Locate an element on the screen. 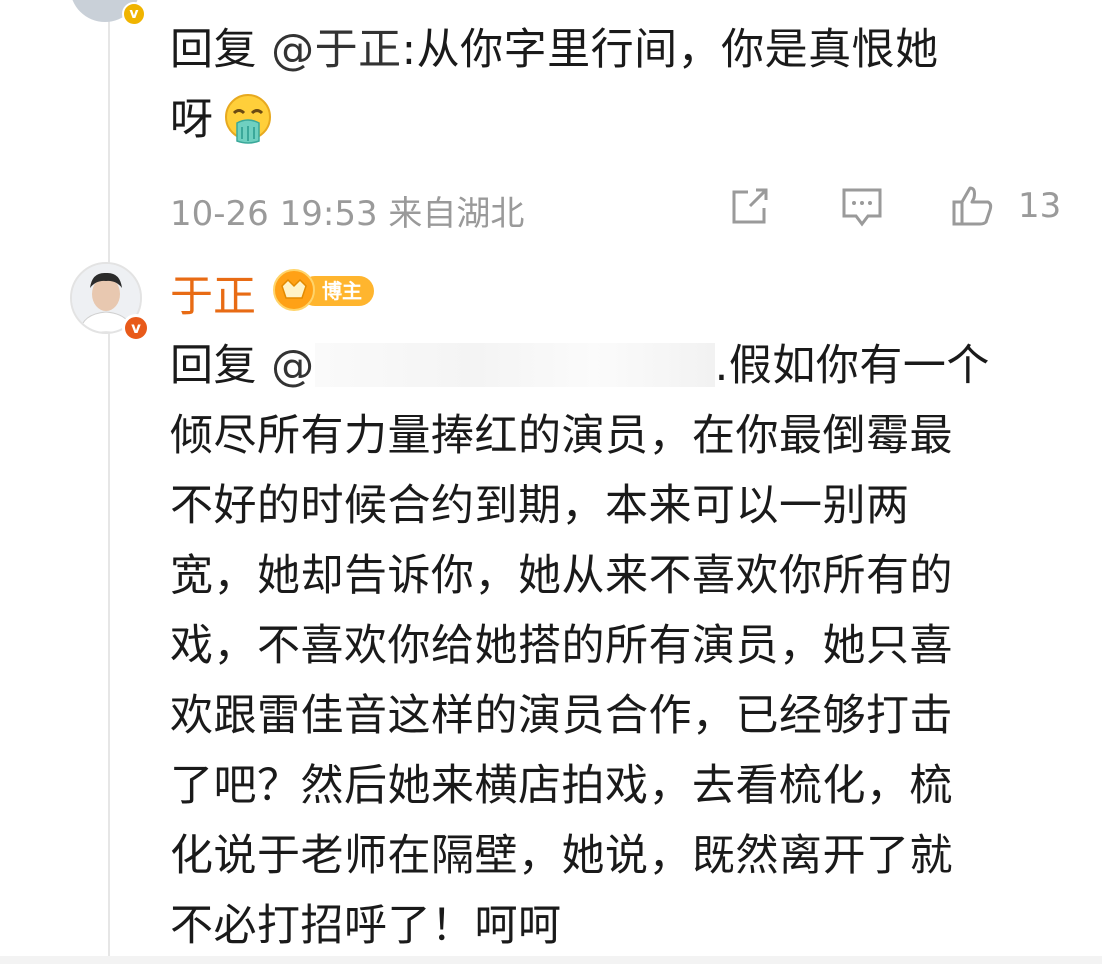 This screenshot has height=964, width=1102. comment-text: 回复 @于正:从你字里行间，你是真恨她 is located at coordinates (554, 50).